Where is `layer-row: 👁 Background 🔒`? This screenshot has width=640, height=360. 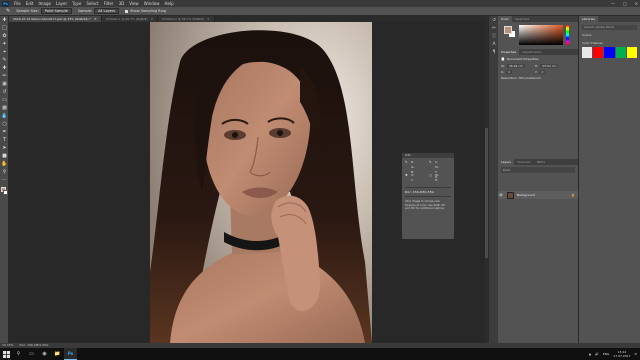 layer-row: 👁 Background 🔒 is located at coordinates (538, 195).